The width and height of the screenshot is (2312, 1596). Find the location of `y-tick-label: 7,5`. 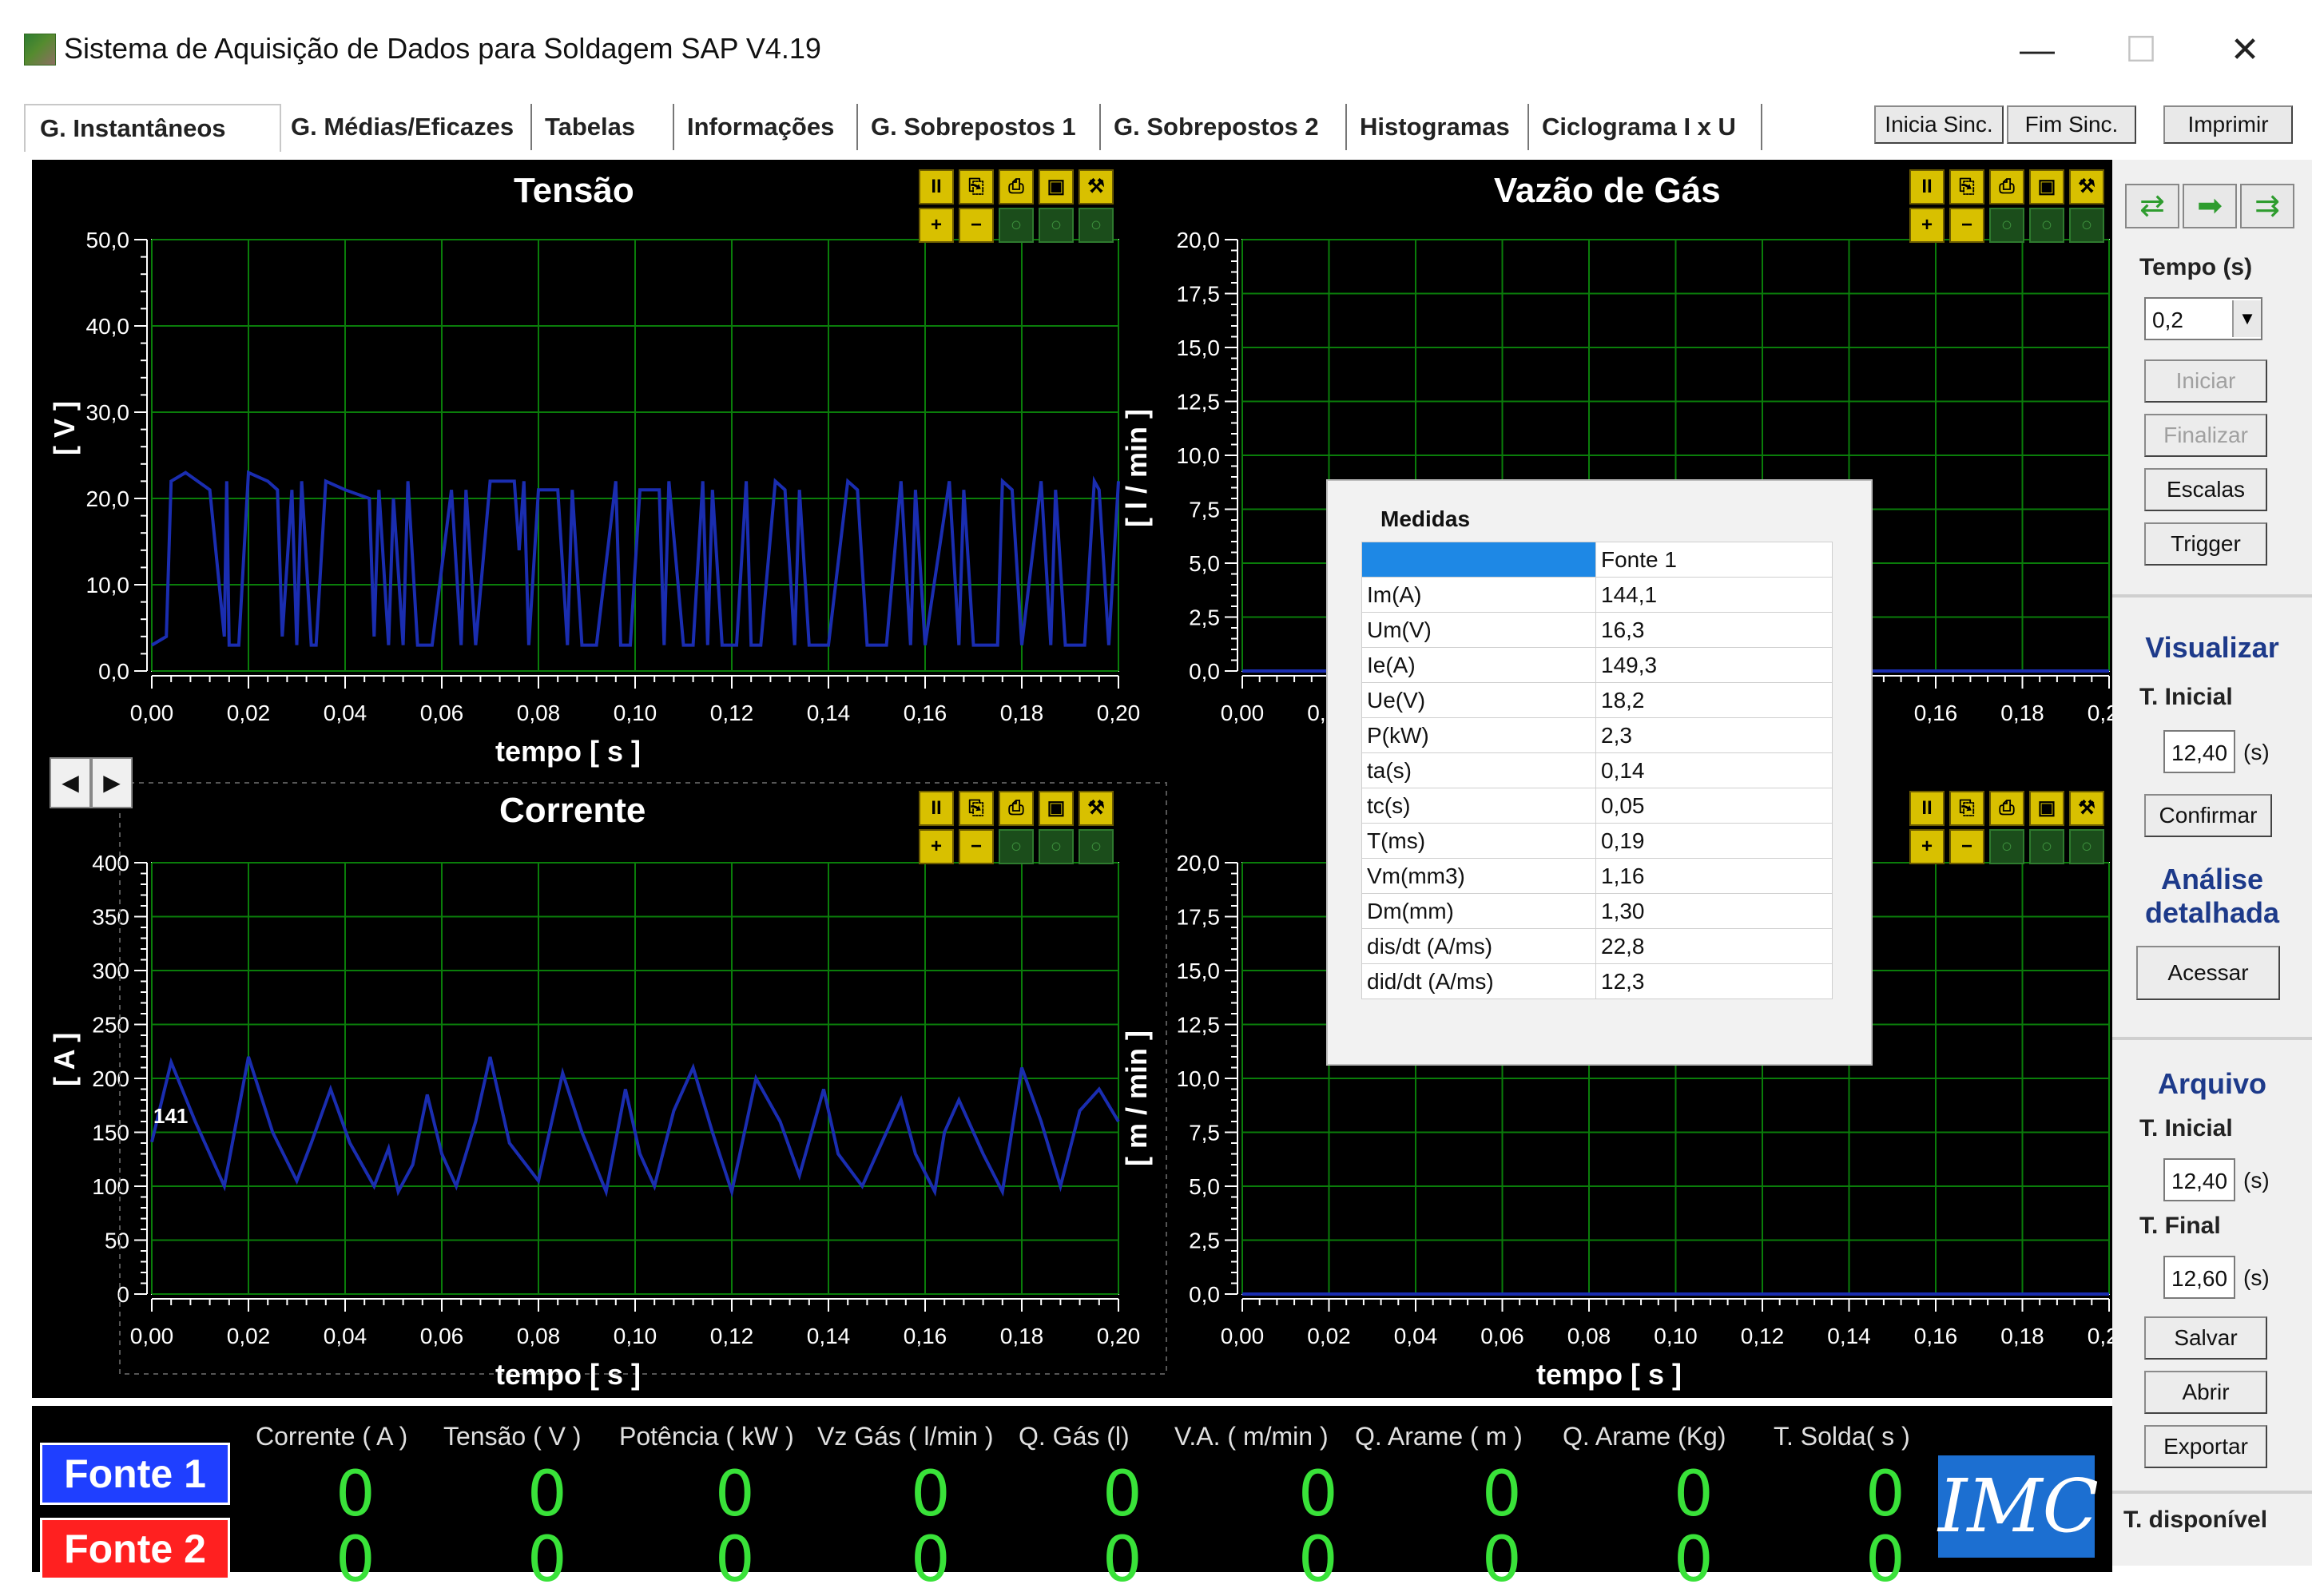

y-tick-label: 7,5 is located at coordinates (1204, 1133).